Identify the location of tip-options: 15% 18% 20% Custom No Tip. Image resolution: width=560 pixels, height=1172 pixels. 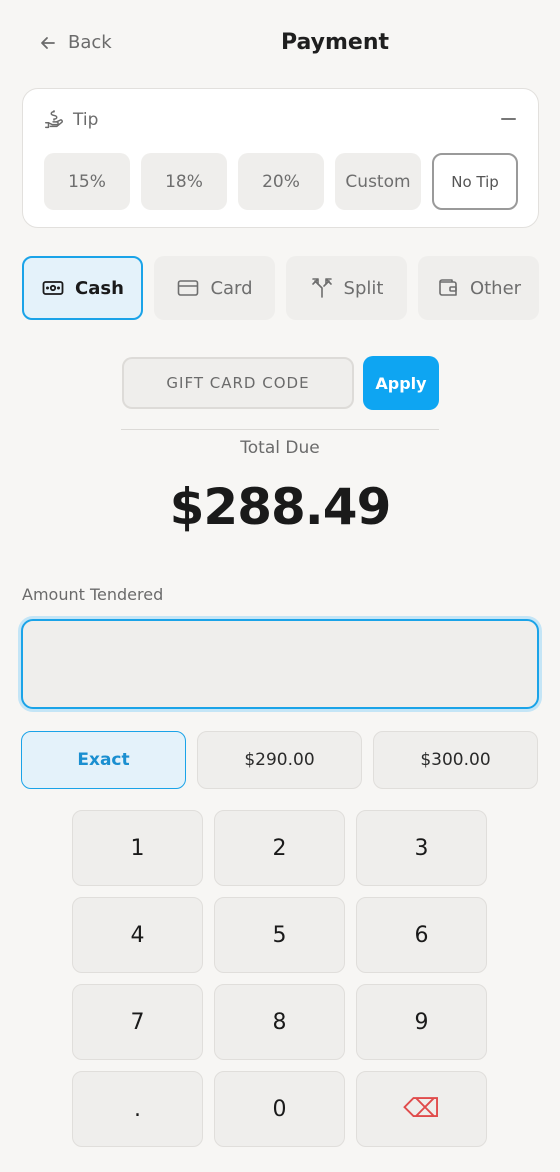
(281, 181).